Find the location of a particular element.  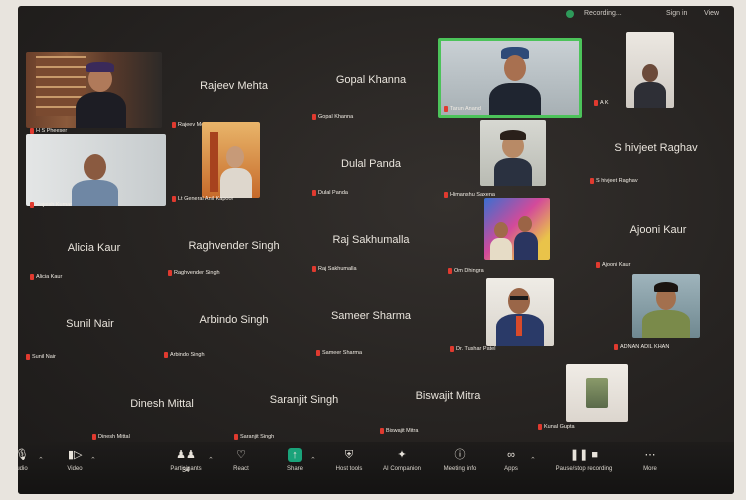

top-bar: Recording... Sign in View is located at coordinates (376, 14).